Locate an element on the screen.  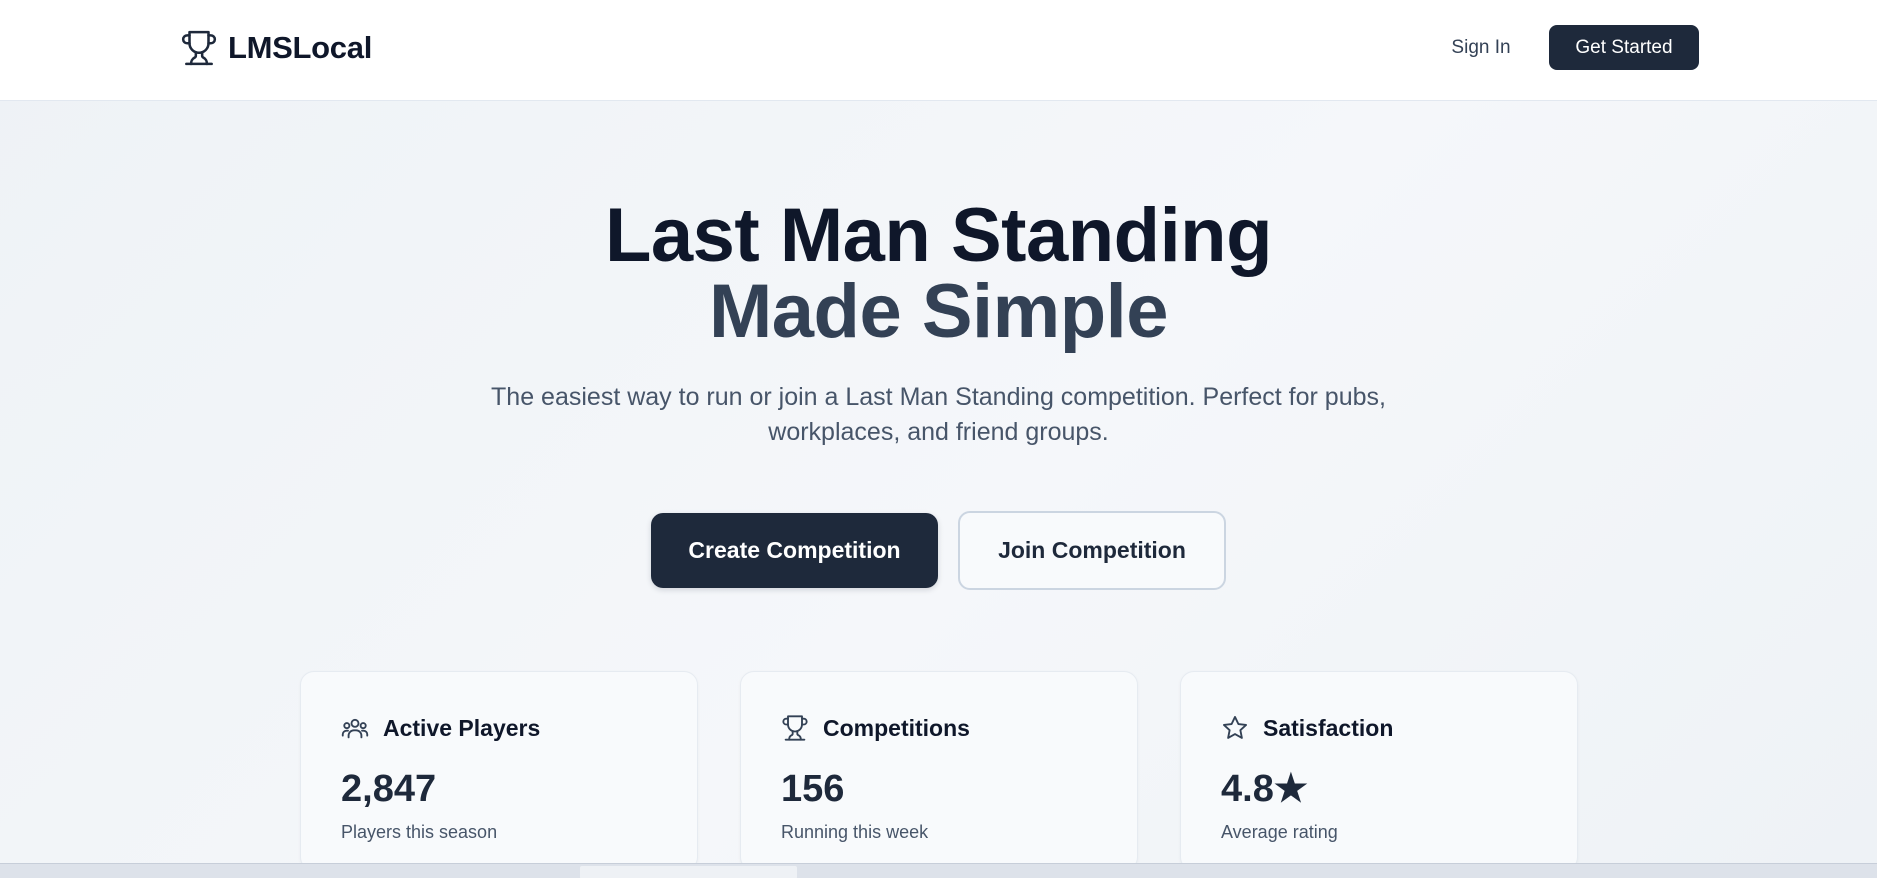
stat-caption: Players this season is located at coordinates (419, 832).